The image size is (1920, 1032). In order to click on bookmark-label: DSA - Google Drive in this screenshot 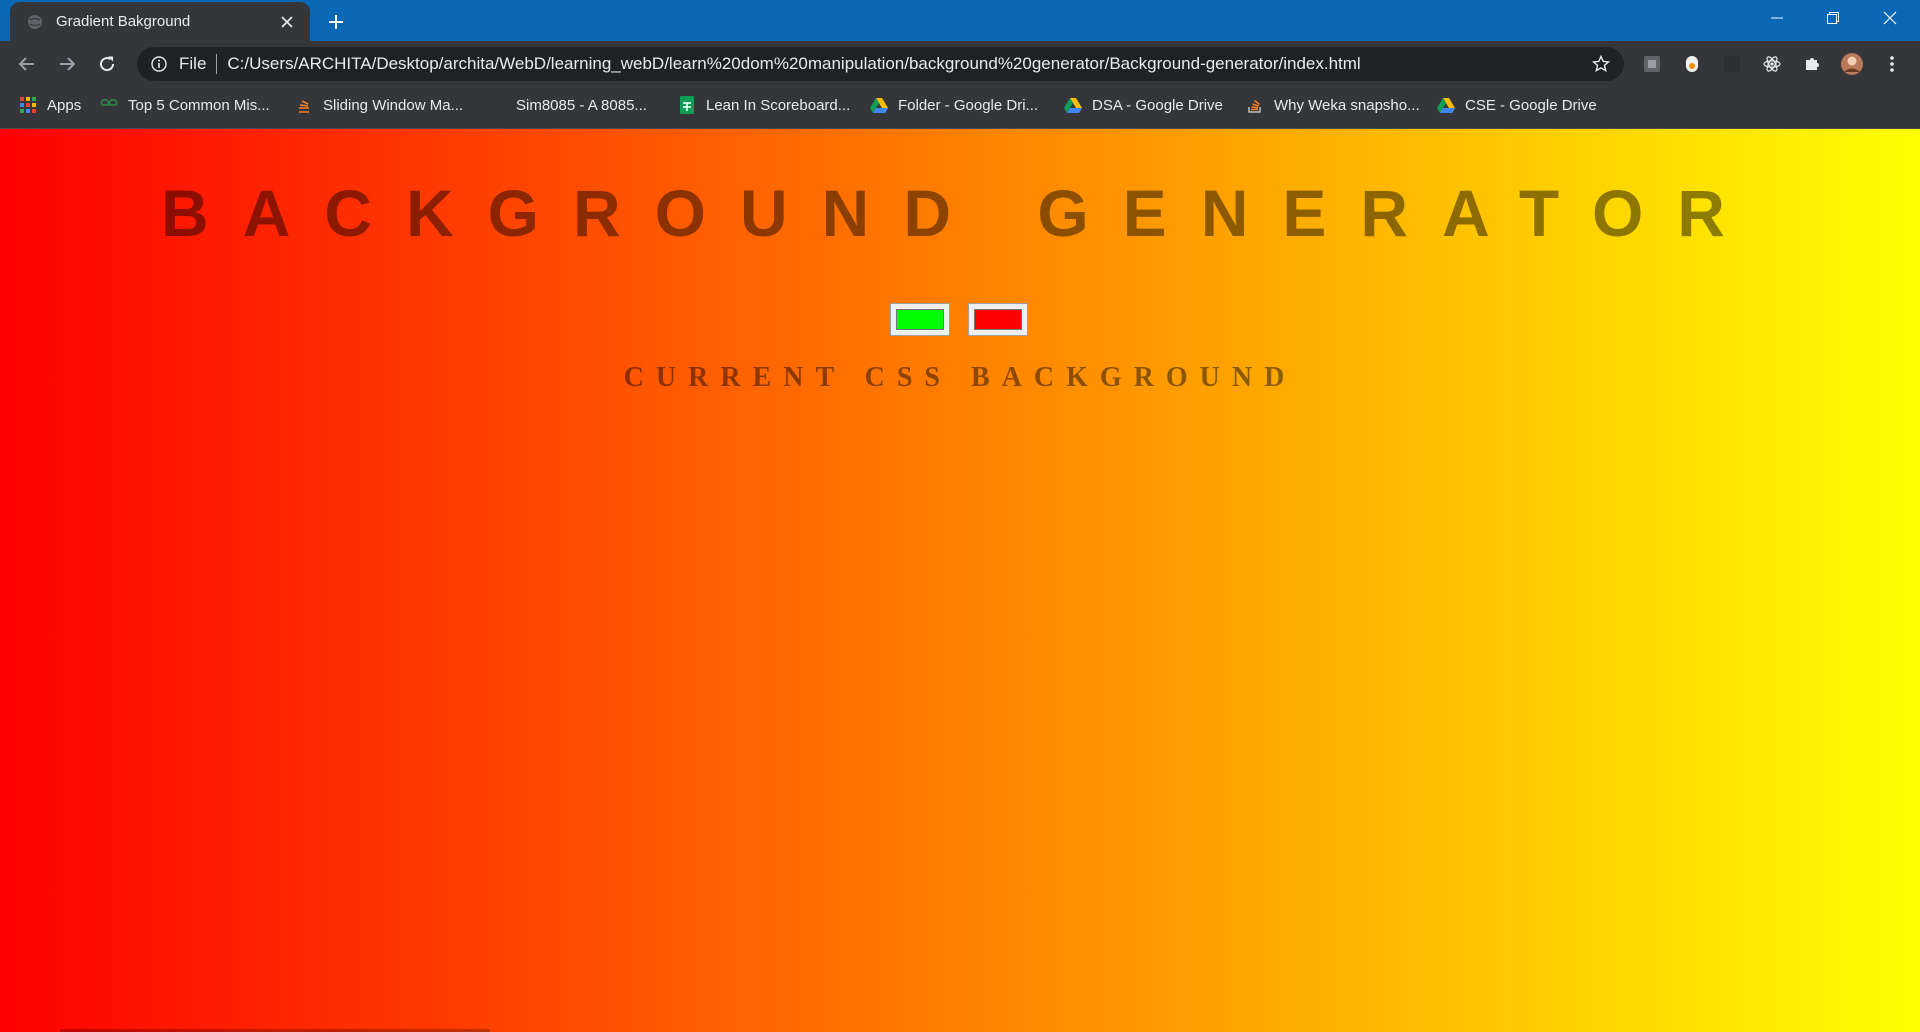, I will do `click(1157, 105)`.